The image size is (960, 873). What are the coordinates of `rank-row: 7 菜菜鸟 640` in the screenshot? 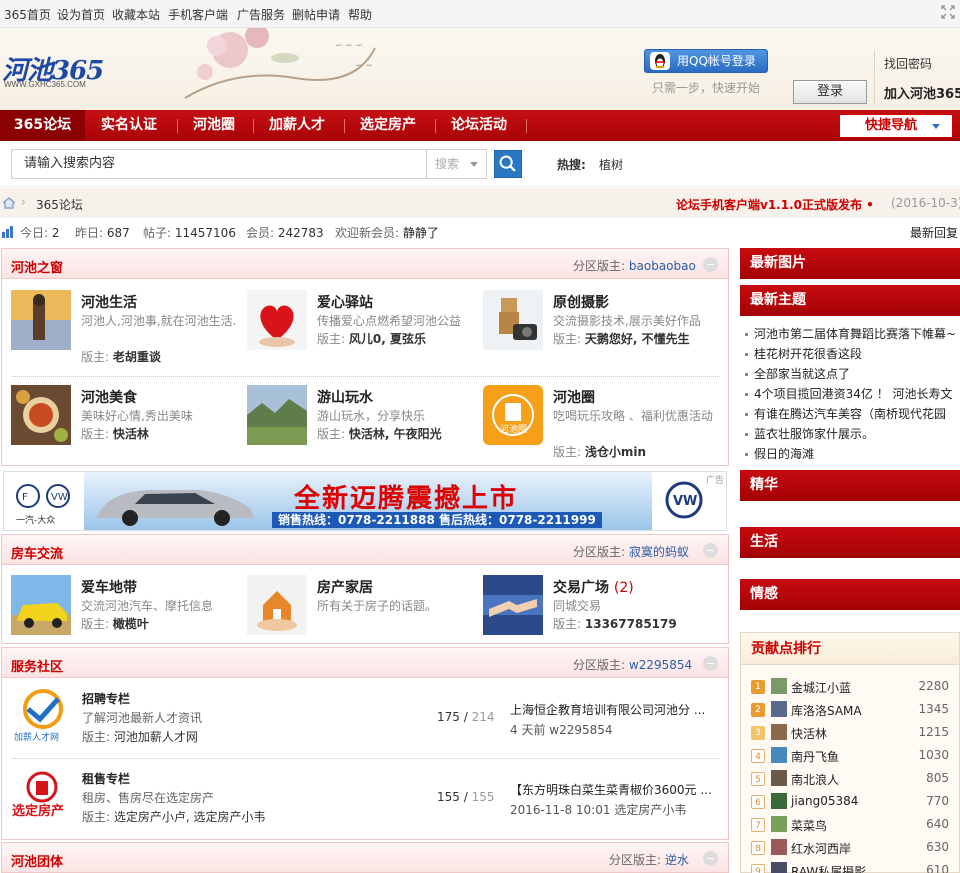 It's located at (855, 826).